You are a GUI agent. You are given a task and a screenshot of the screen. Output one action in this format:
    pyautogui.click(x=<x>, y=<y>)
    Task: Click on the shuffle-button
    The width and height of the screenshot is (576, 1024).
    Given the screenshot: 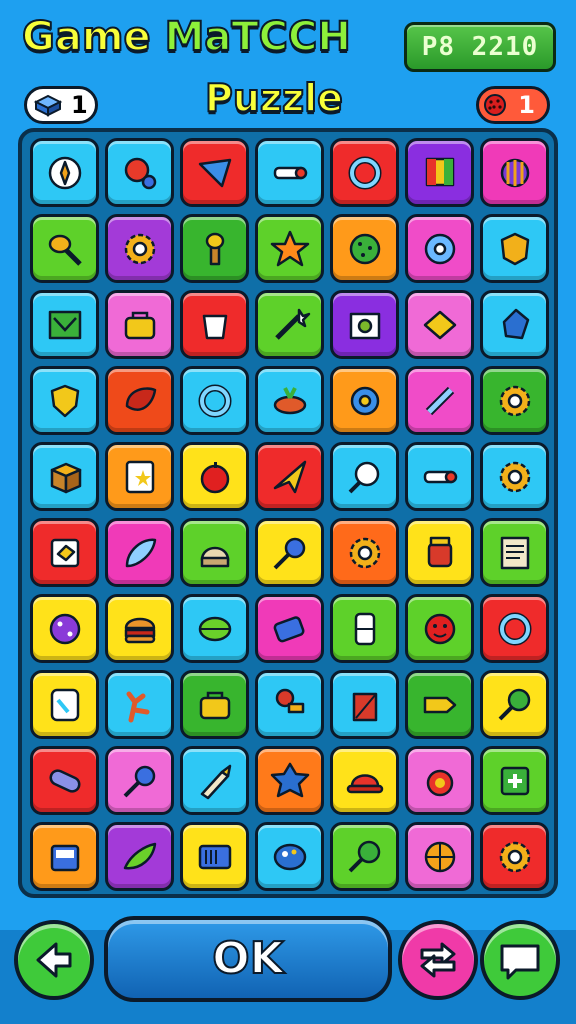 What is the action you would take?
    pyautogui.click(x=438, y=960)
    